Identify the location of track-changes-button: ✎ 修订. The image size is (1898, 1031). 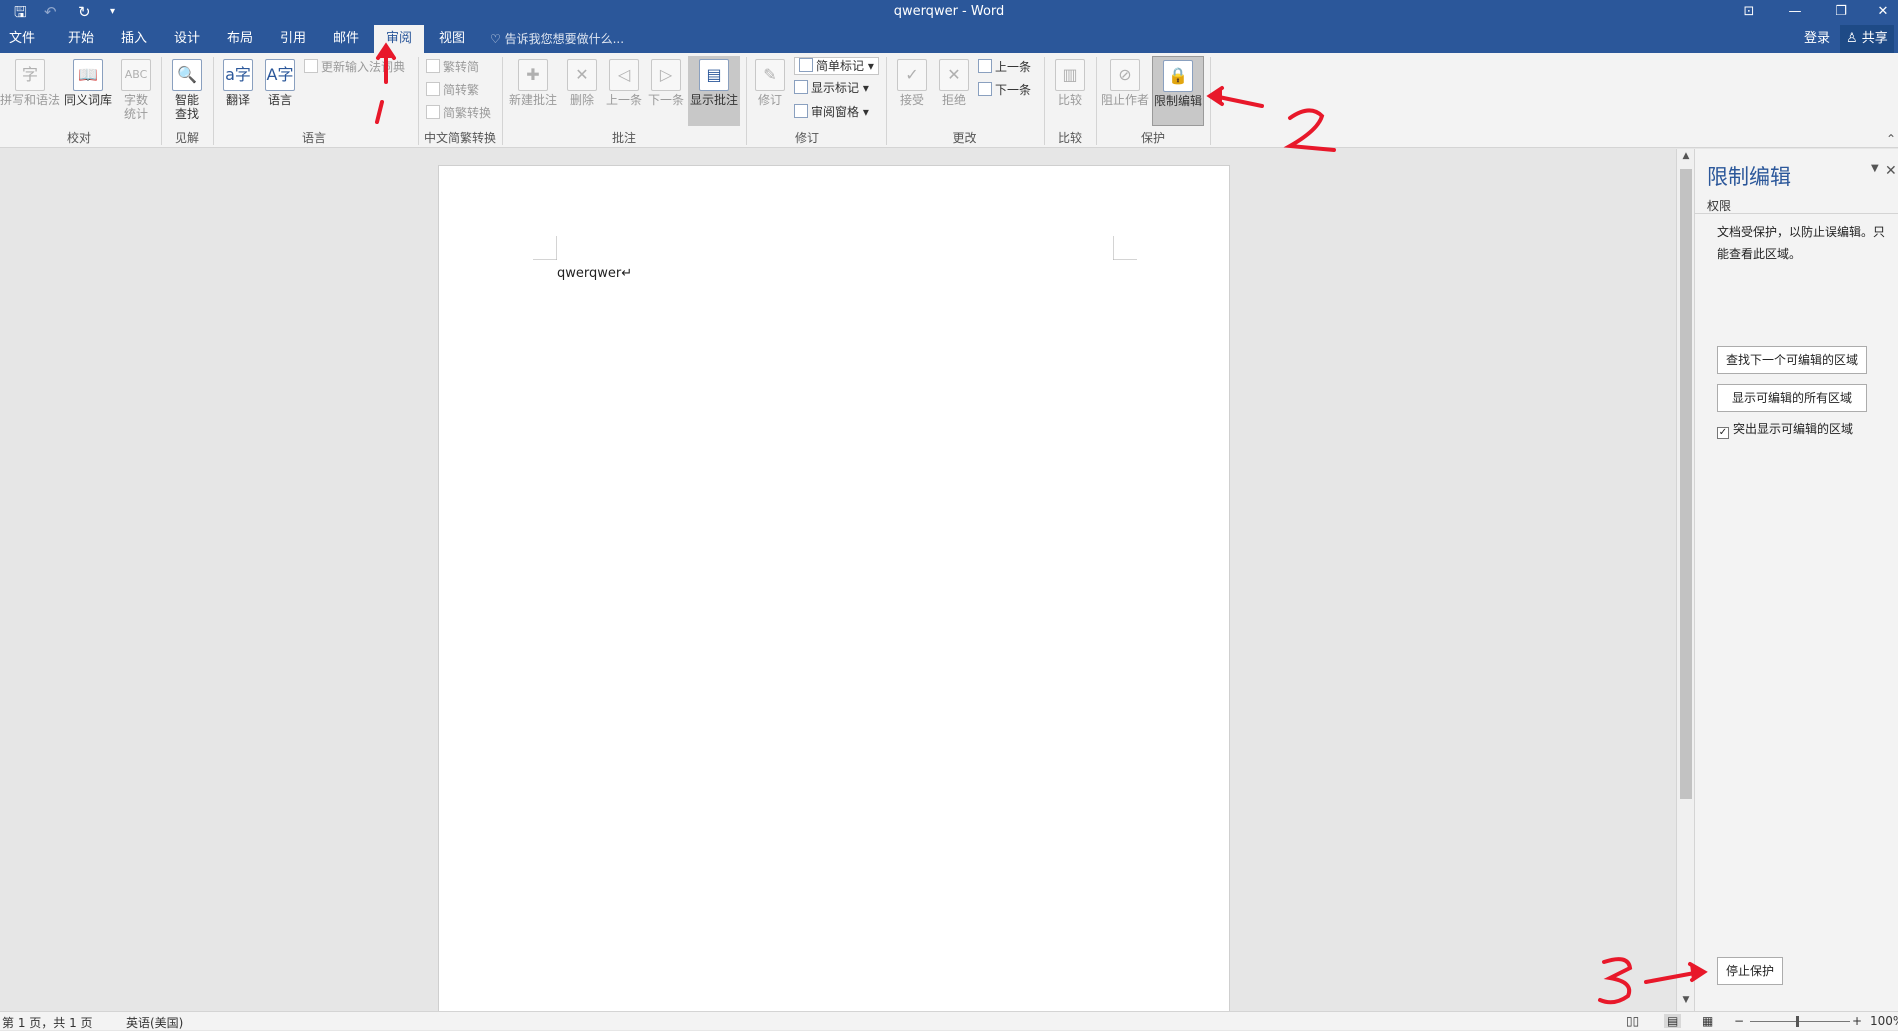
(770, 83).